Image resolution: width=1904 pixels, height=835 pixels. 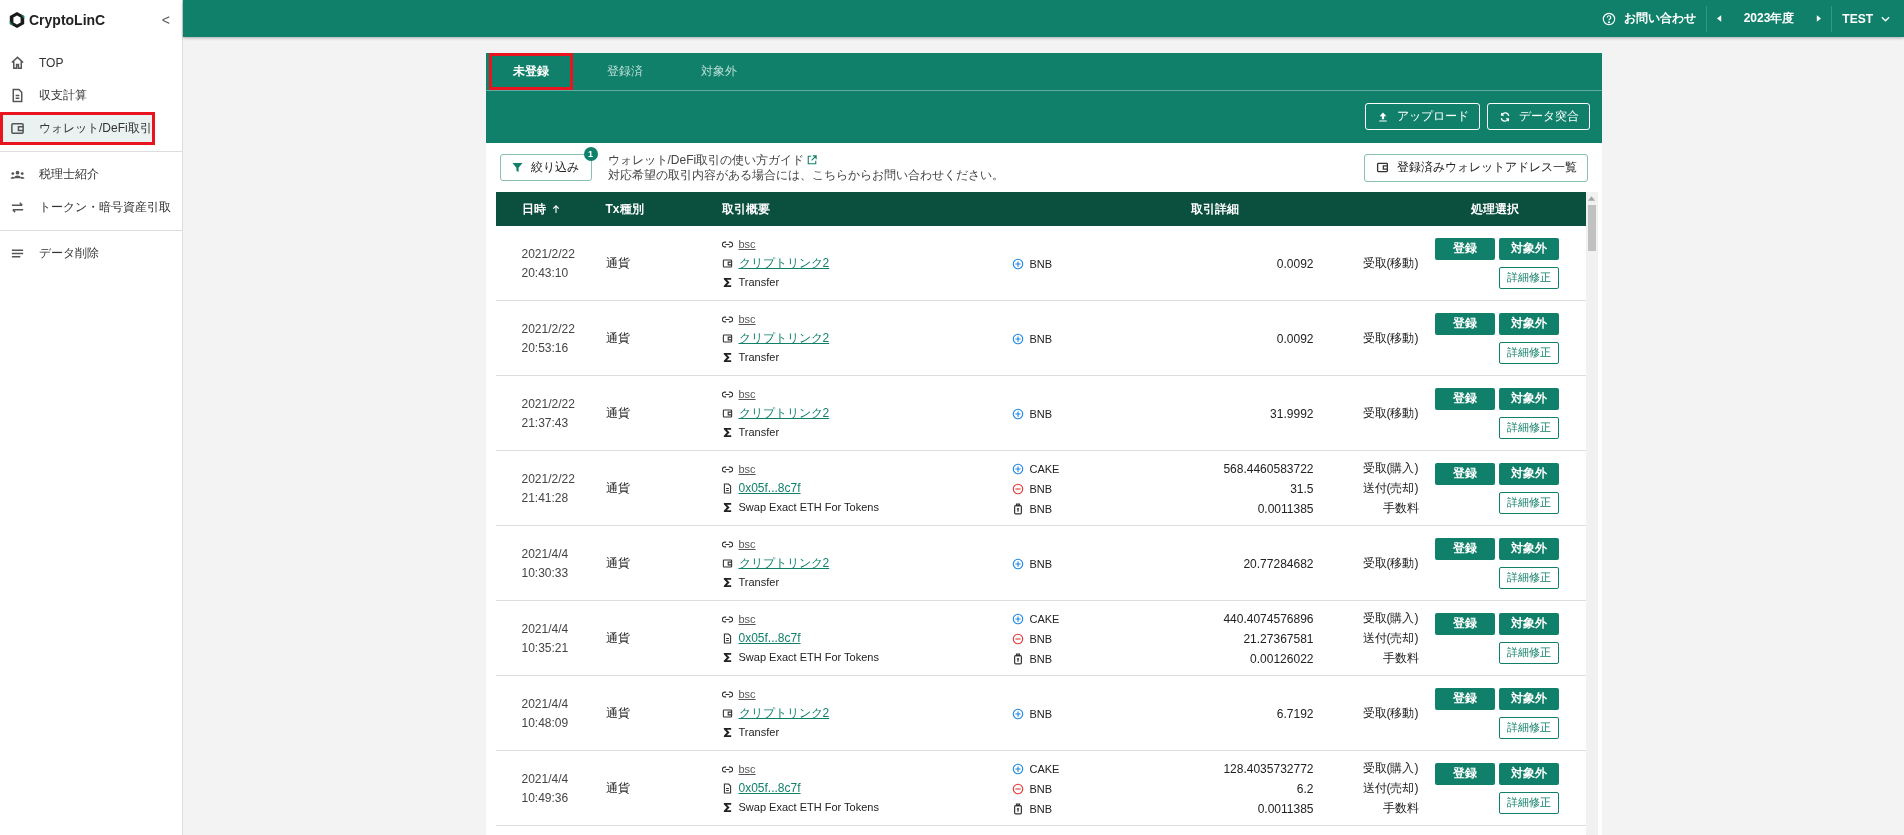 I want to click on upload-button: アップロード, so click(x=1422, y=116).